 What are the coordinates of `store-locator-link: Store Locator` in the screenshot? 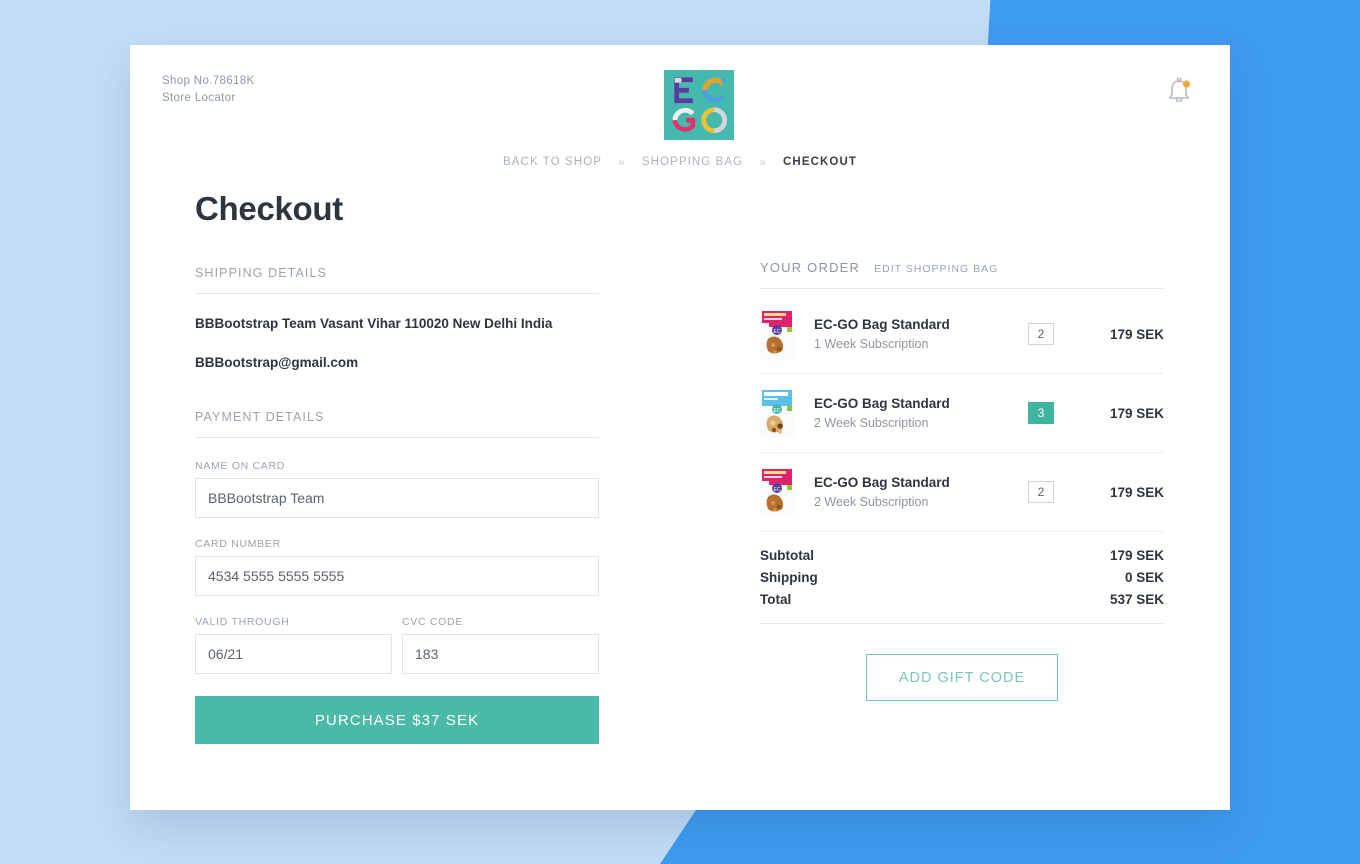 It's located at (208, 98).